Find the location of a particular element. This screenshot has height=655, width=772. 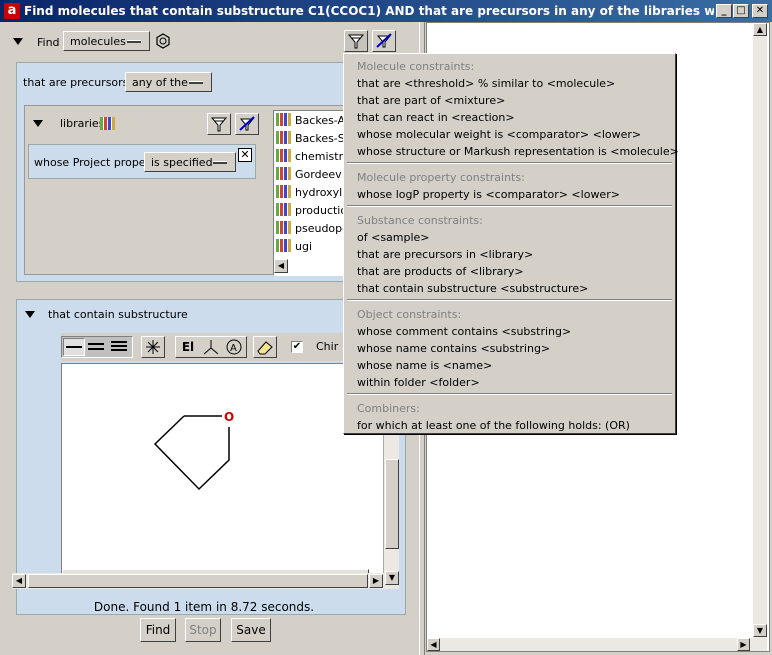

precursors-mode-value: any of the is located at coordinates (160, 82).